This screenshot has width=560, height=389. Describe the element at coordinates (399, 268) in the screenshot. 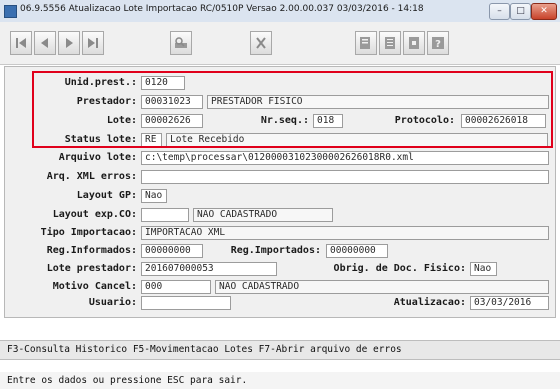

I see `obrig-doc-fisico-label: Obrig. de Doc. Fisico:` at that location.